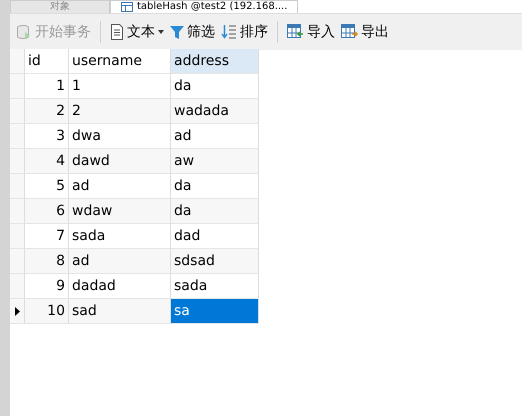 The height and width of the screenshot is (416, 522). I want to click on toolbar-button: 导出, so click(365, 32).